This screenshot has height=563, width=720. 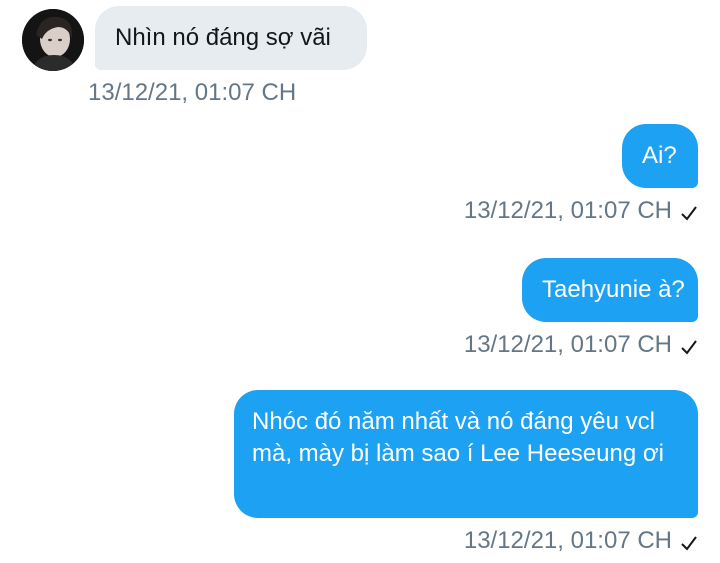 I want to click on message-bubble-incoming: Nhìn nó đáng sợ vãi, so click(x=231, y=38).